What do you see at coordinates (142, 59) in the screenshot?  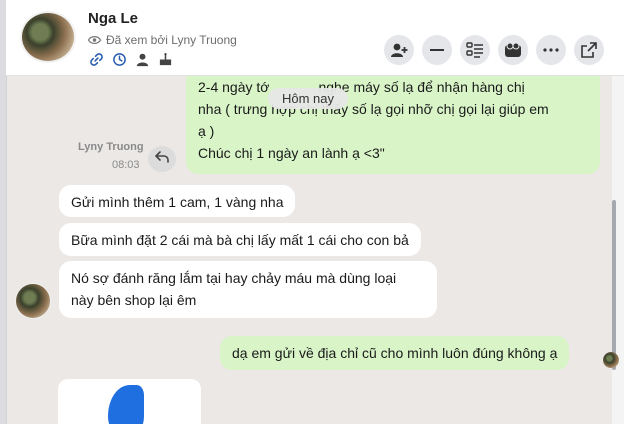 I see `user-icon` at bounding box center [142, 59].